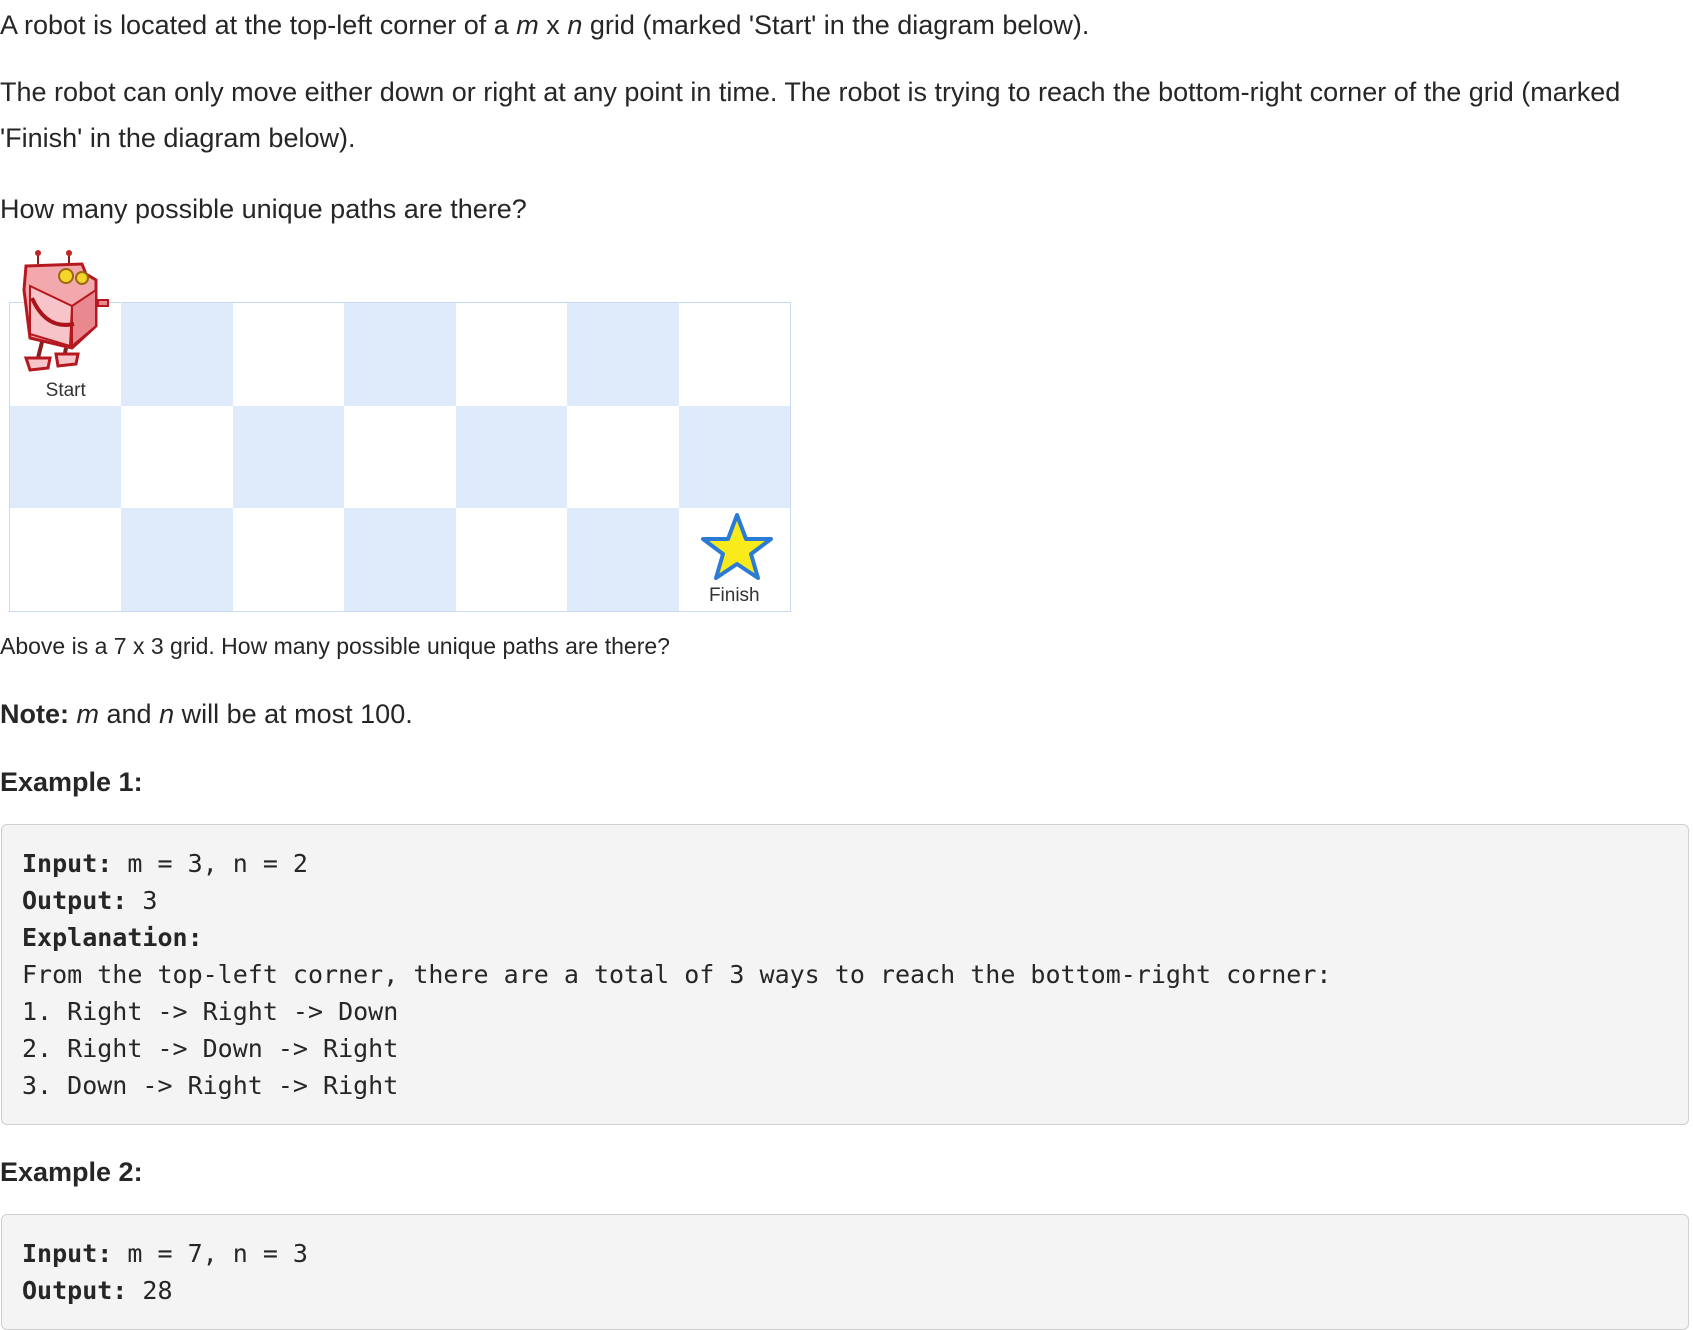 The image size is (1693, 1330). What do you see at coordinates (142, 900) in the screenshot?
I see `output-value: 3` at bounding box center [142, 900].